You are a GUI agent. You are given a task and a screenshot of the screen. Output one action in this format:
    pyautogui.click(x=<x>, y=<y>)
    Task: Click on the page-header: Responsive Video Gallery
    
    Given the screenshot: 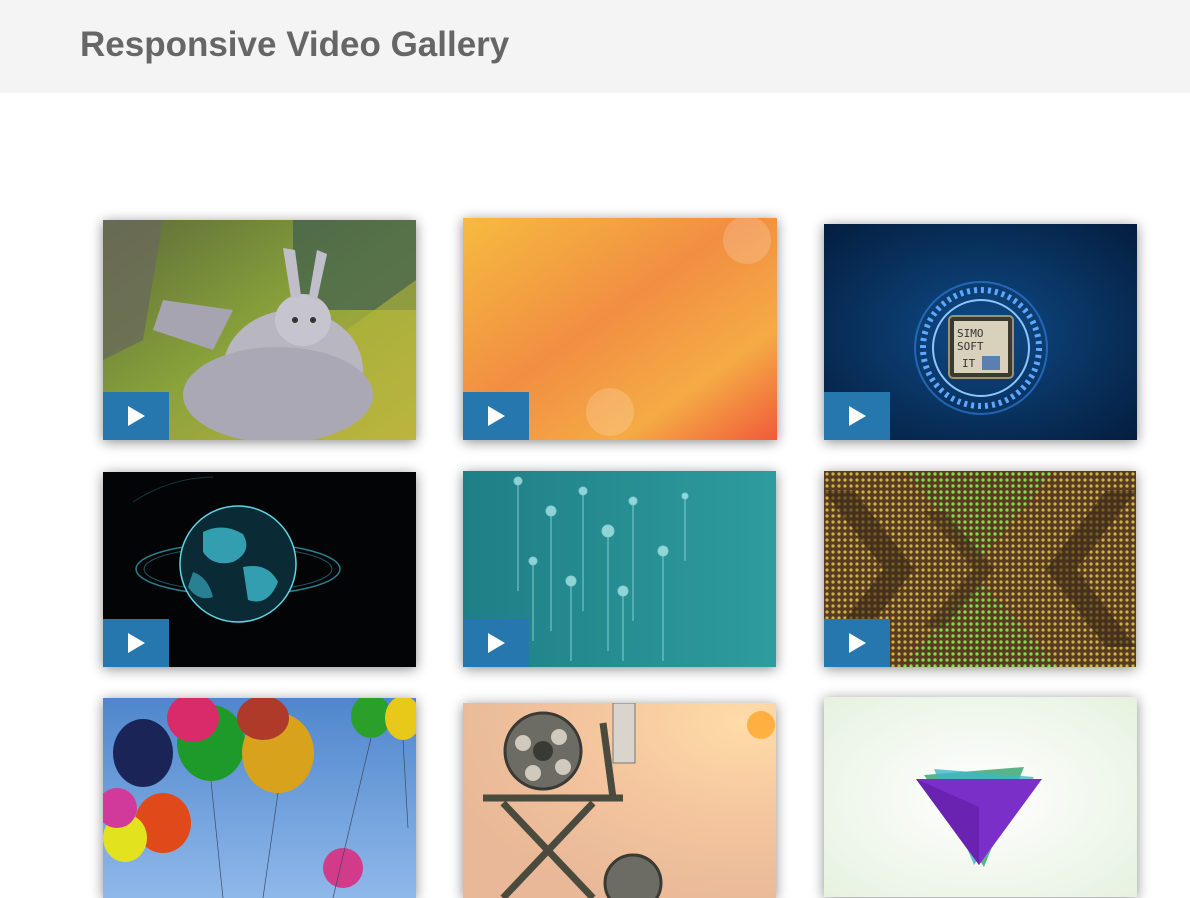 What is the action you would take?
    pyautogui.click(x=595, y=46)
    